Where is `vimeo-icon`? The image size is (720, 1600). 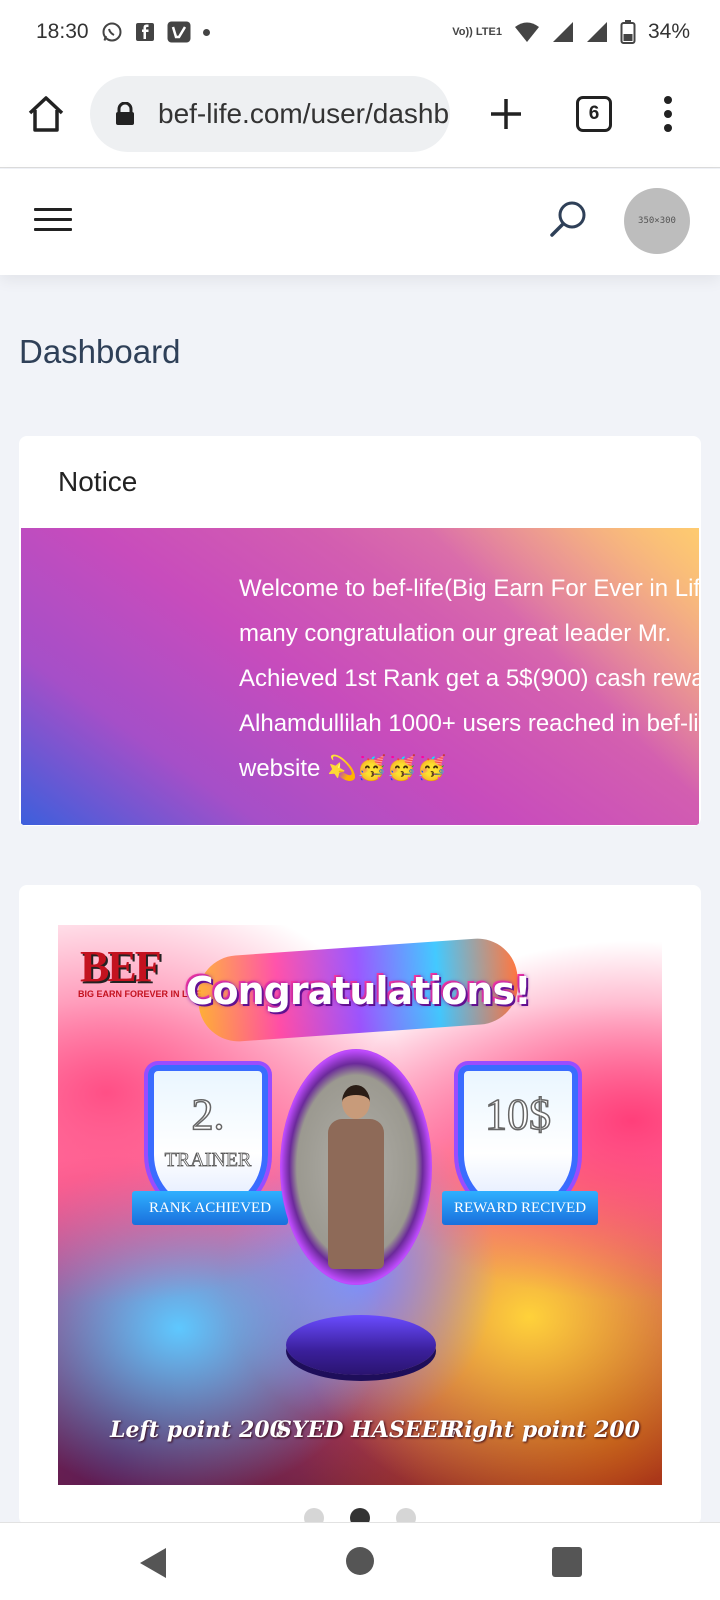 vimeo-icon is located at coordinates (179, 32).